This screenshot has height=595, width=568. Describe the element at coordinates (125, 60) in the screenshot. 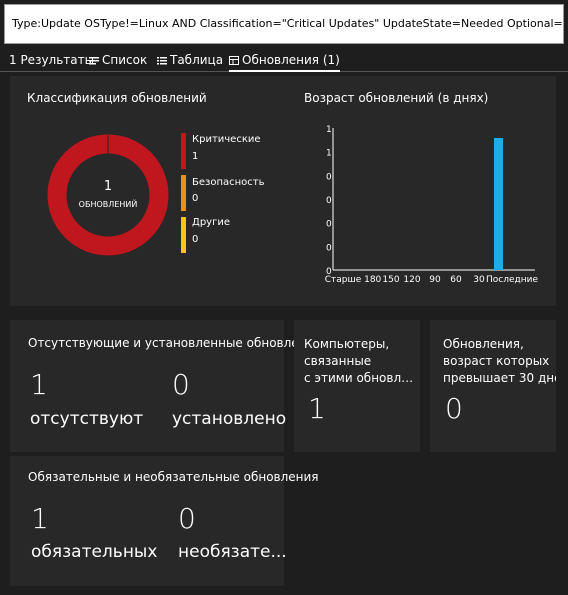

I see `tab-list-label: Список` at that location.